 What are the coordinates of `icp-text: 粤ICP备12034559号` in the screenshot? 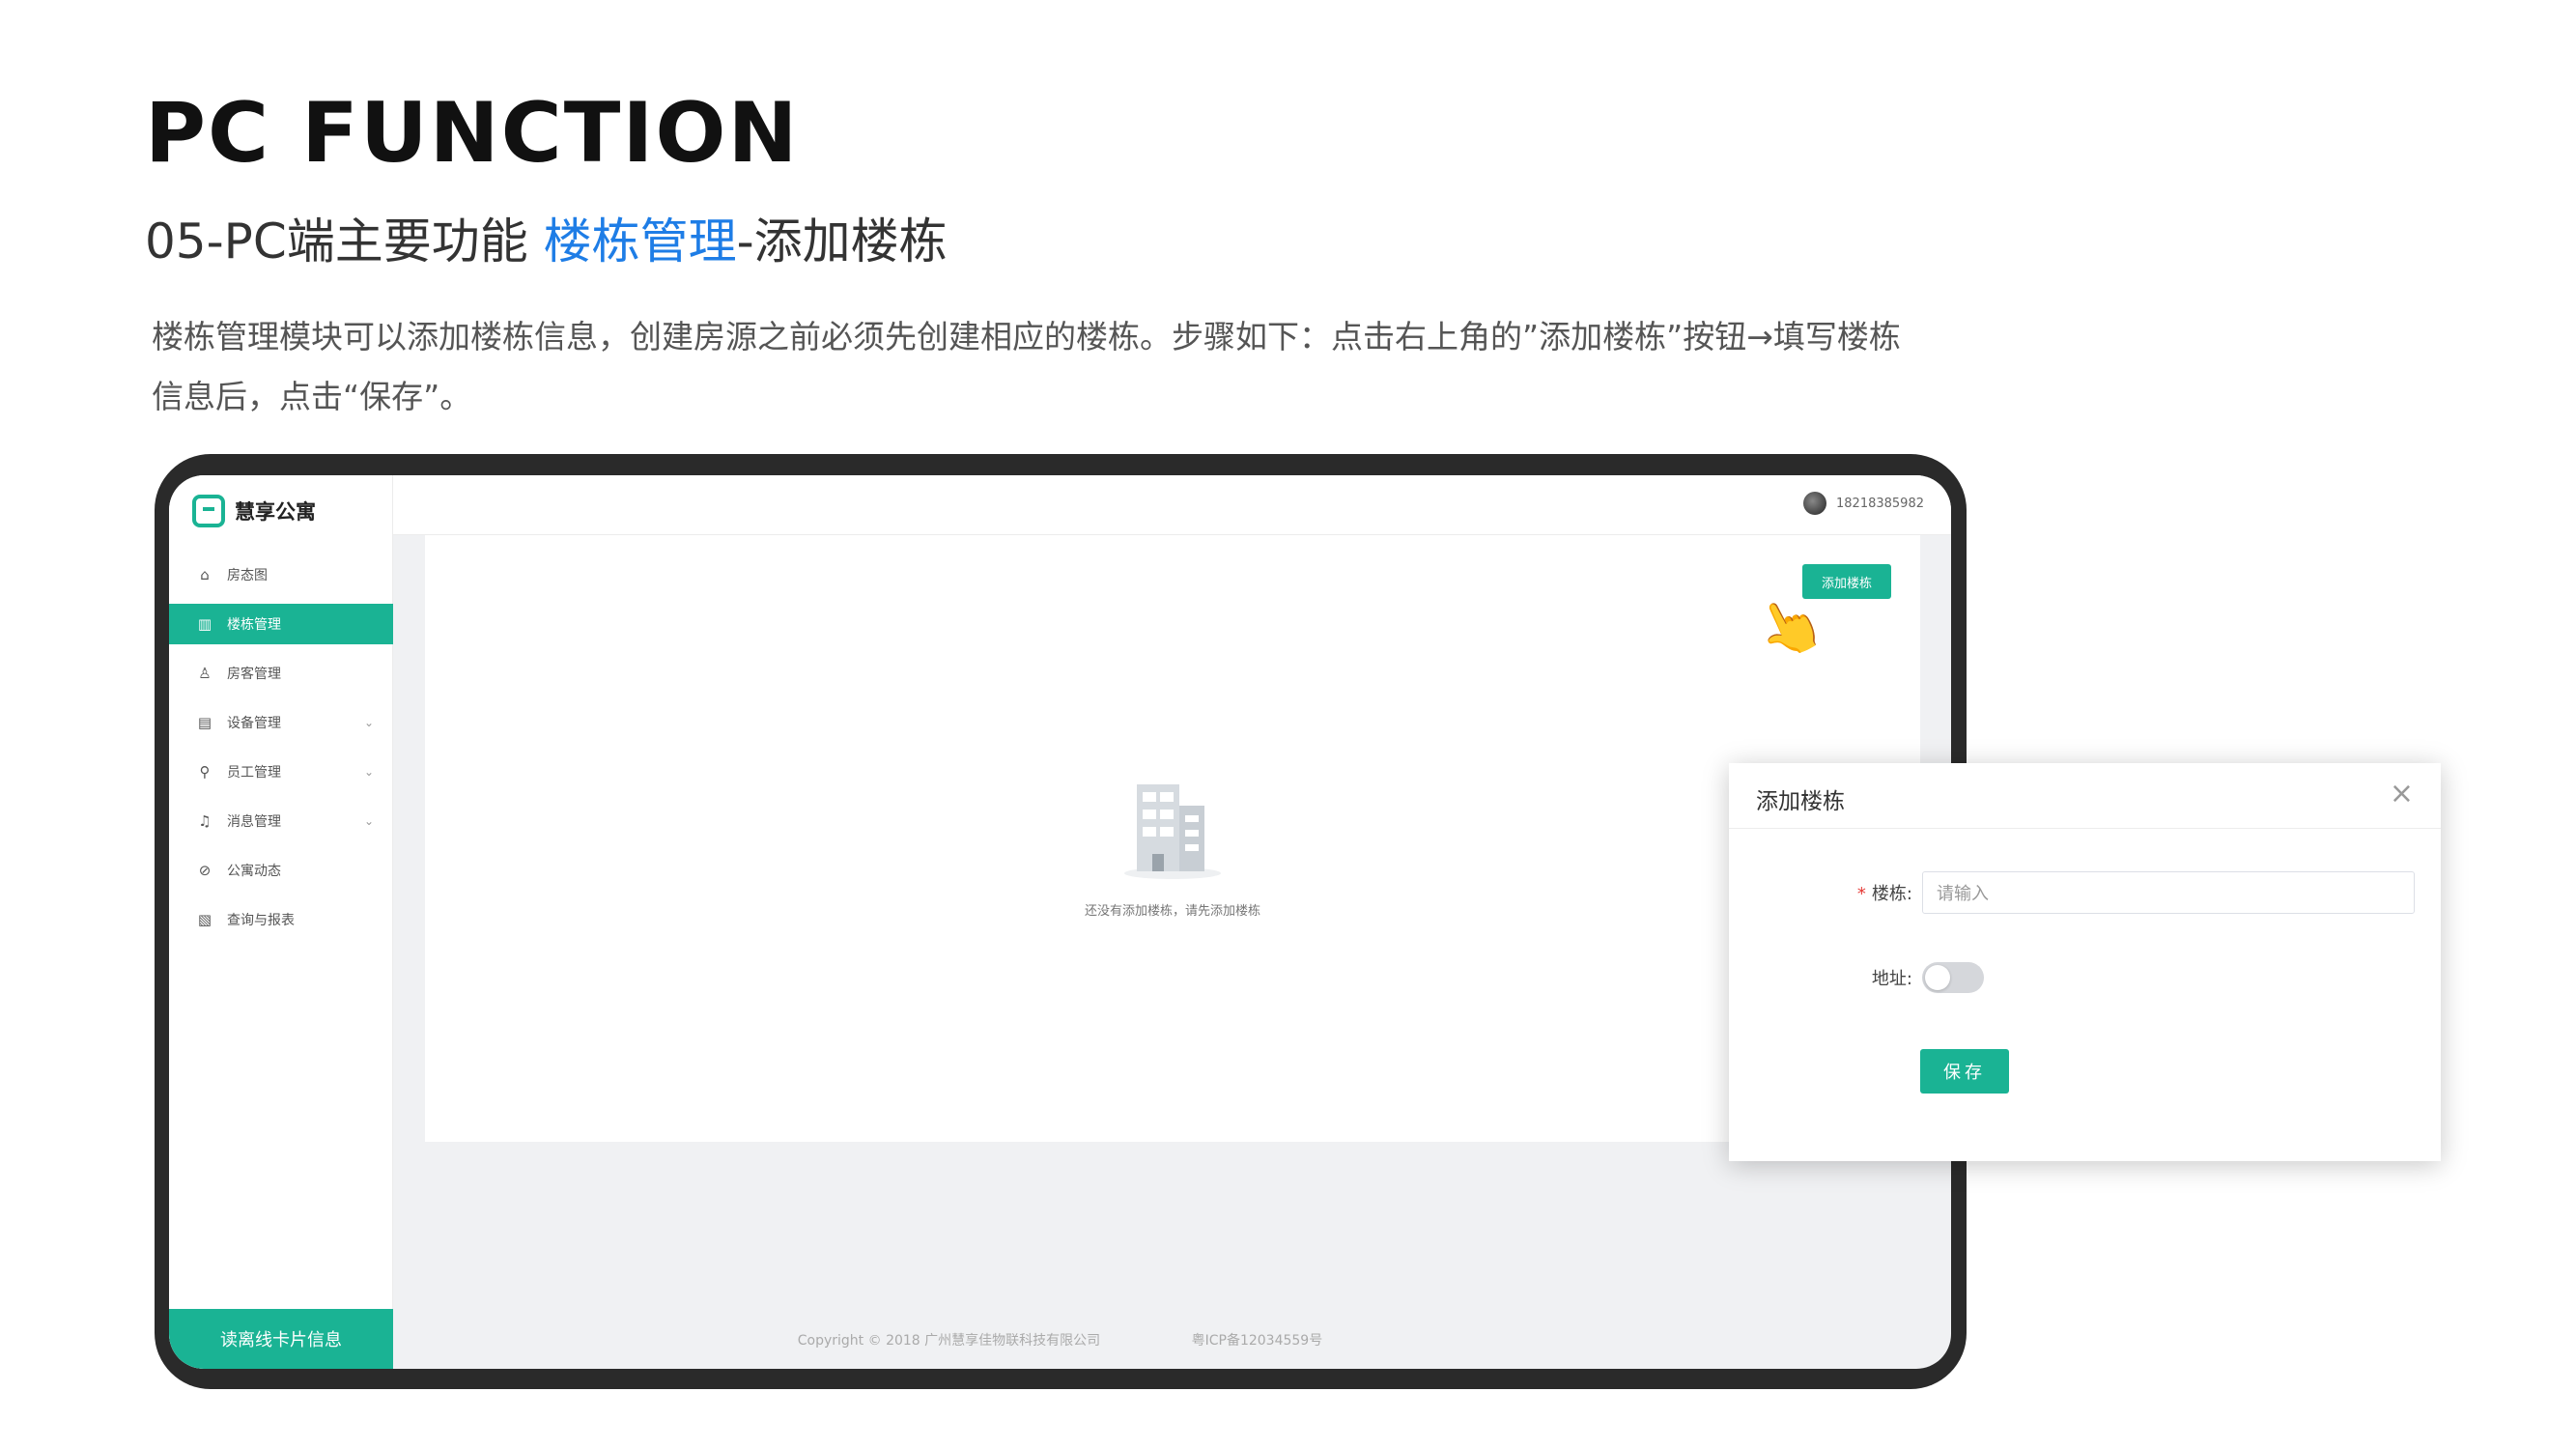 It's located at (1257, 1341).